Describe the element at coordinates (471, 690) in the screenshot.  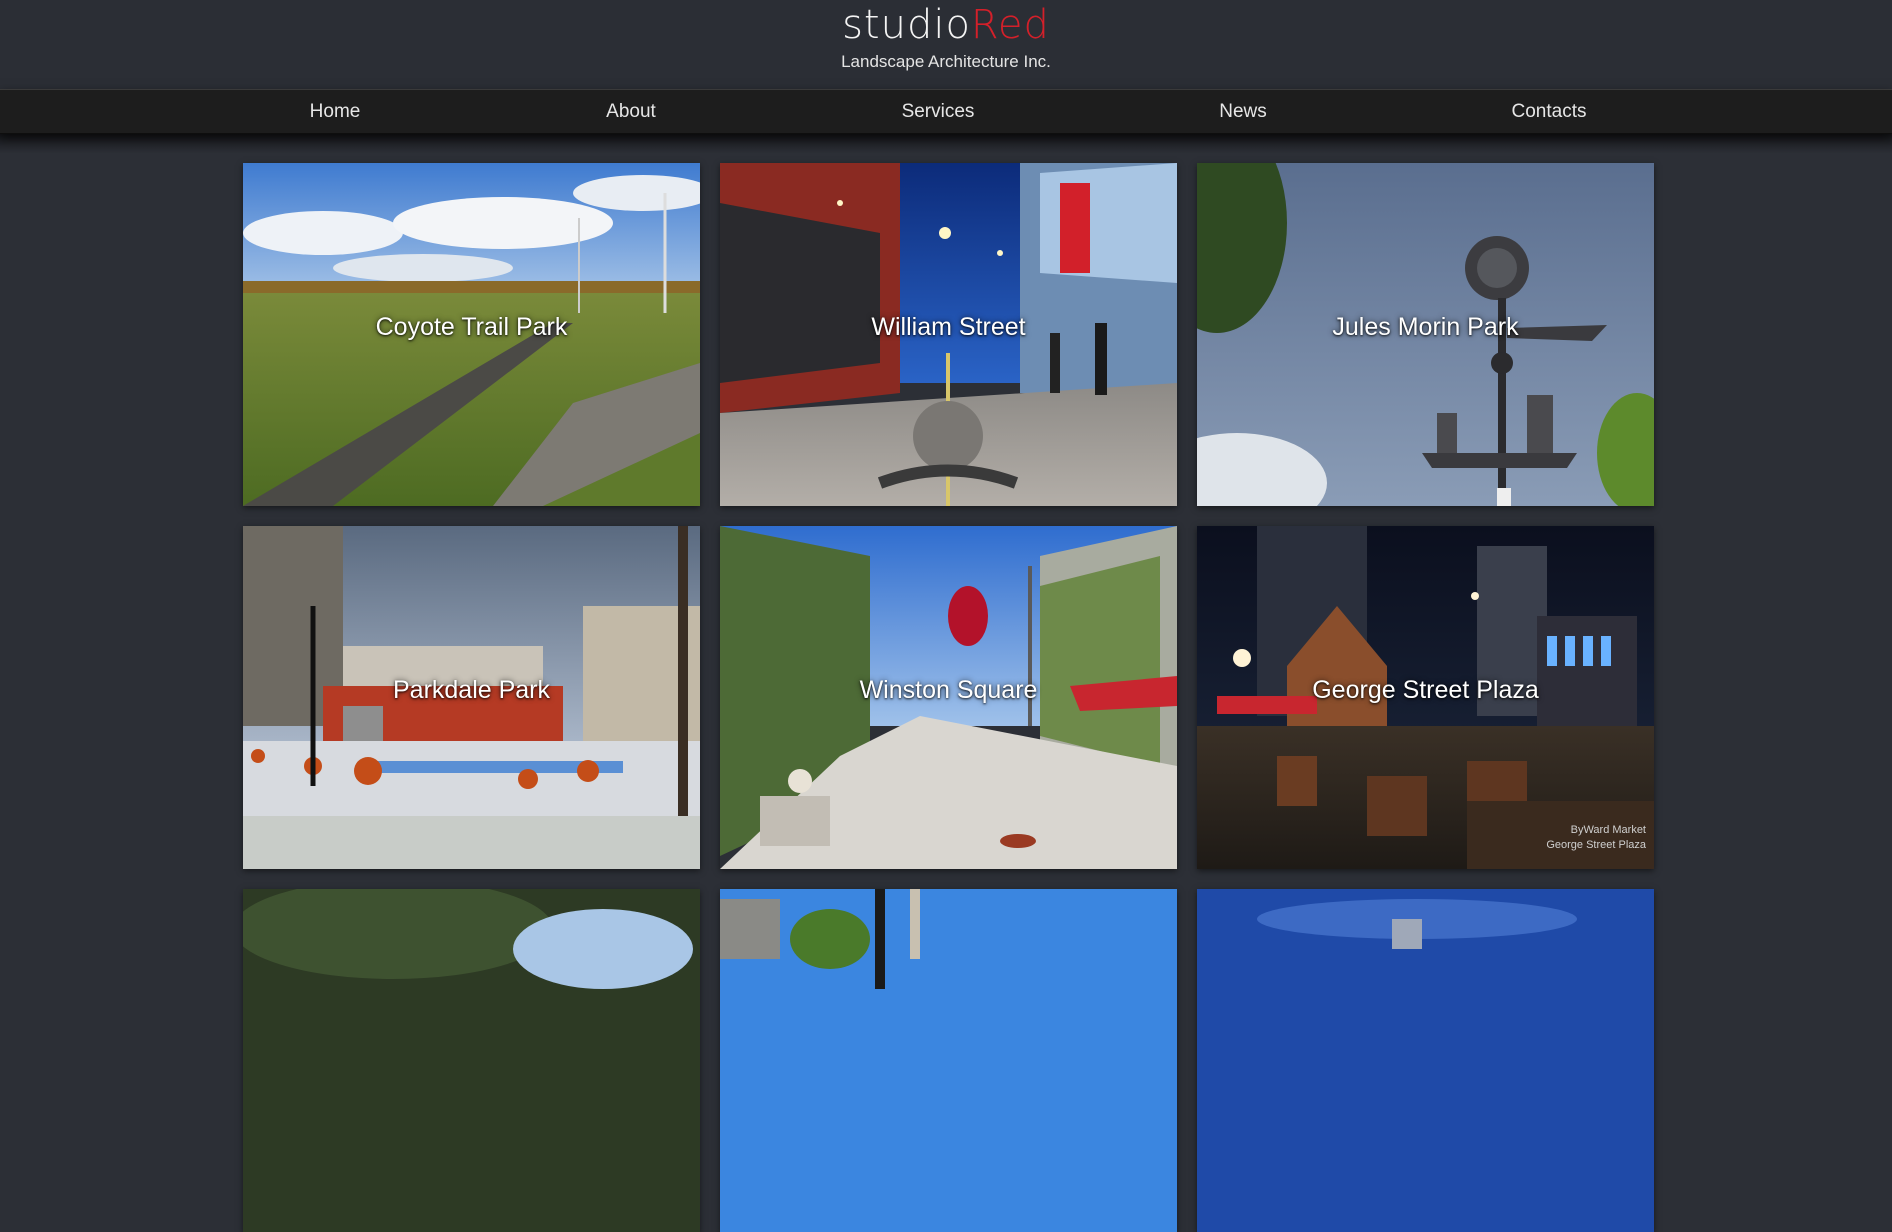
I see `project-title: Parkdale Park` at that location.